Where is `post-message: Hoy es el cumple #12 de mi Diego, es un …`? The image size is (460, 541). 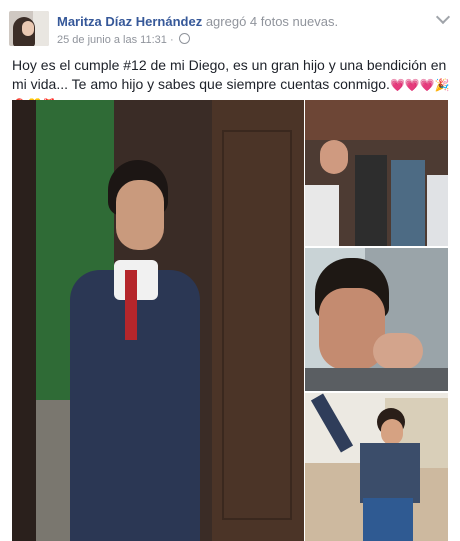 post-message: Hoy es el cumple #12 de mi Diego, es un … is located at coordinates (229, 74).